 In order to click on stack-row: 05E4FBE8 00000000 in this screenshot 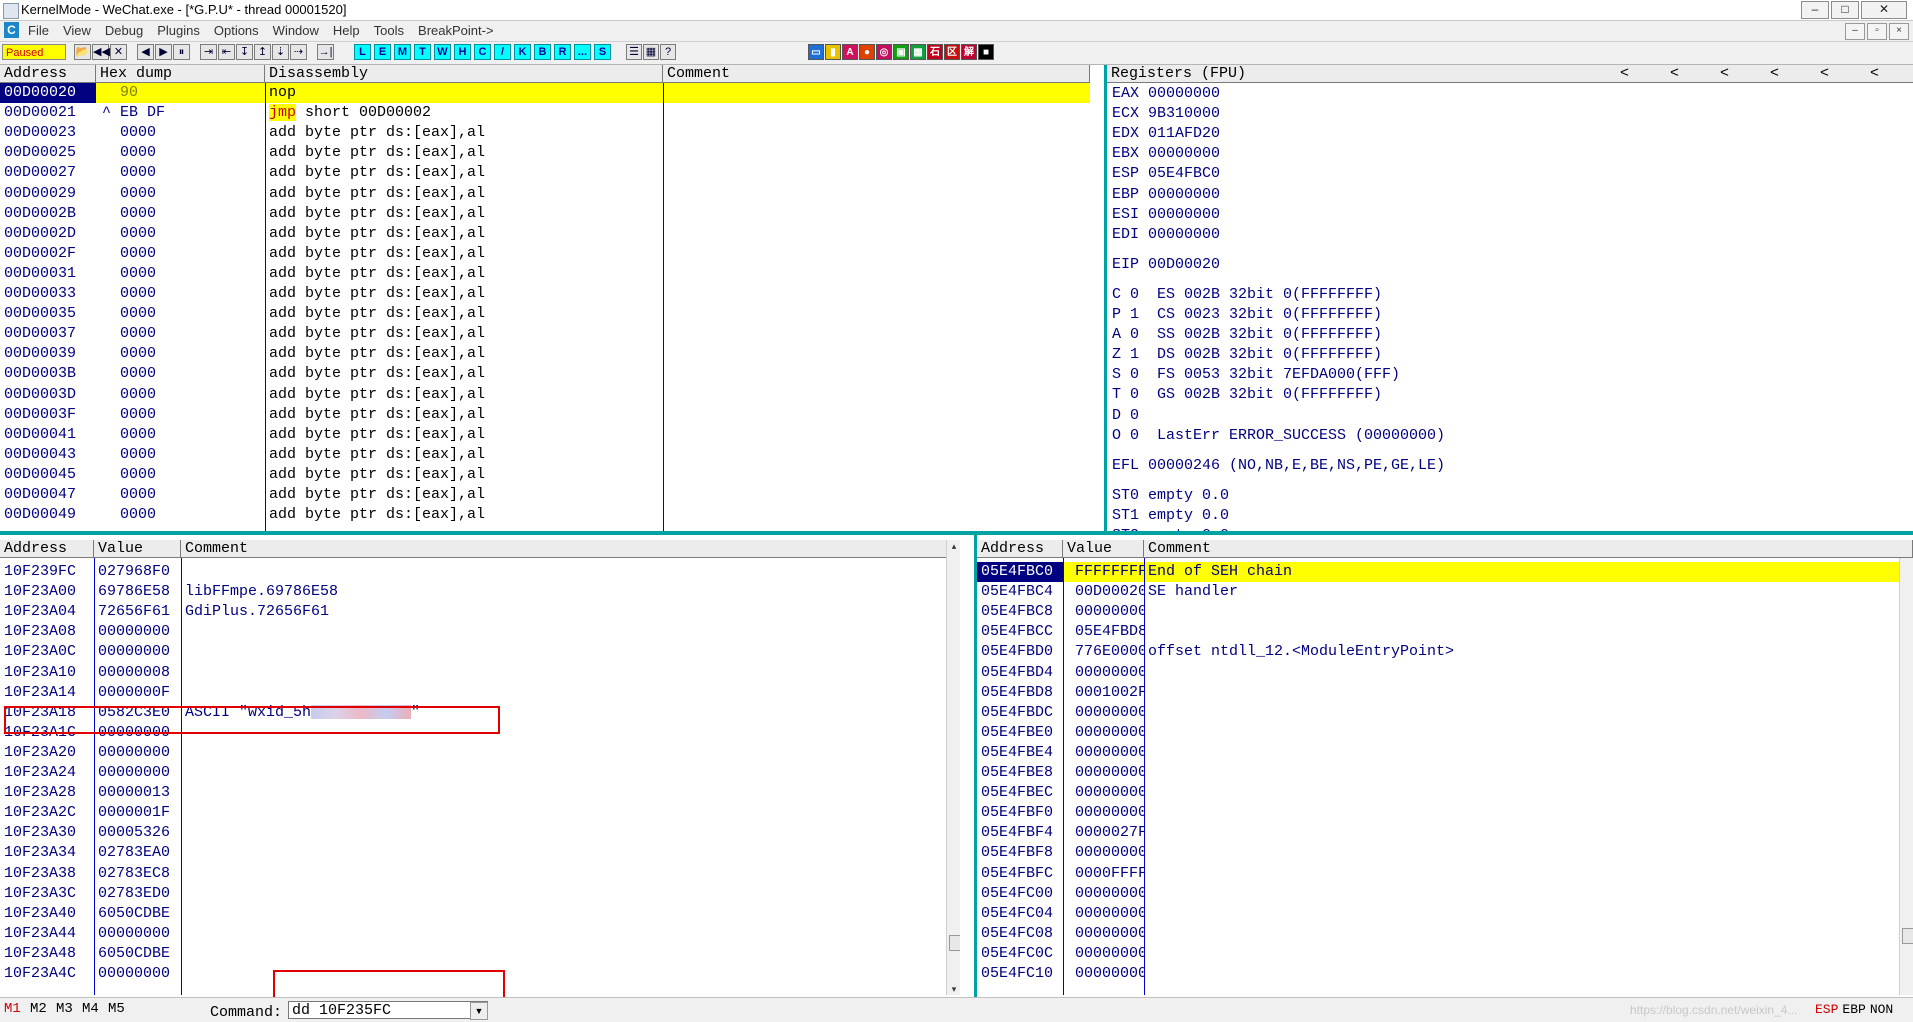, I will do `click(1438, 773)`.